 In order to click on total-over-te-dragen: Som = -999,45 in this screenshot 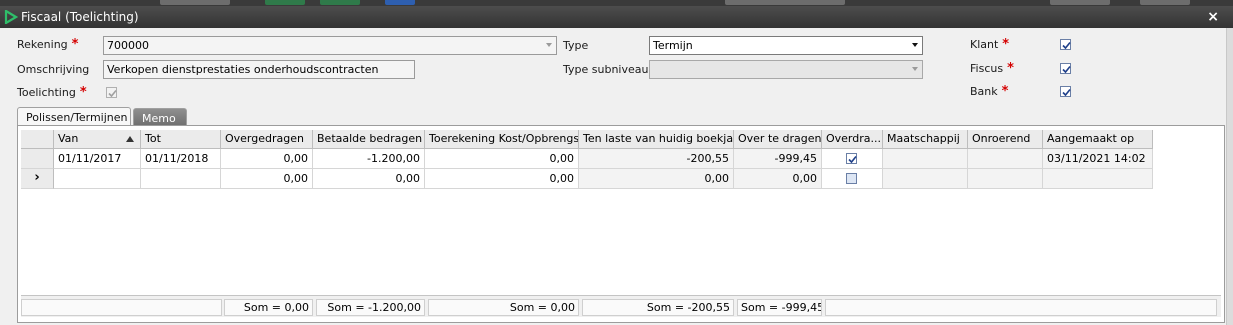, I will do `click(779, 307)`.